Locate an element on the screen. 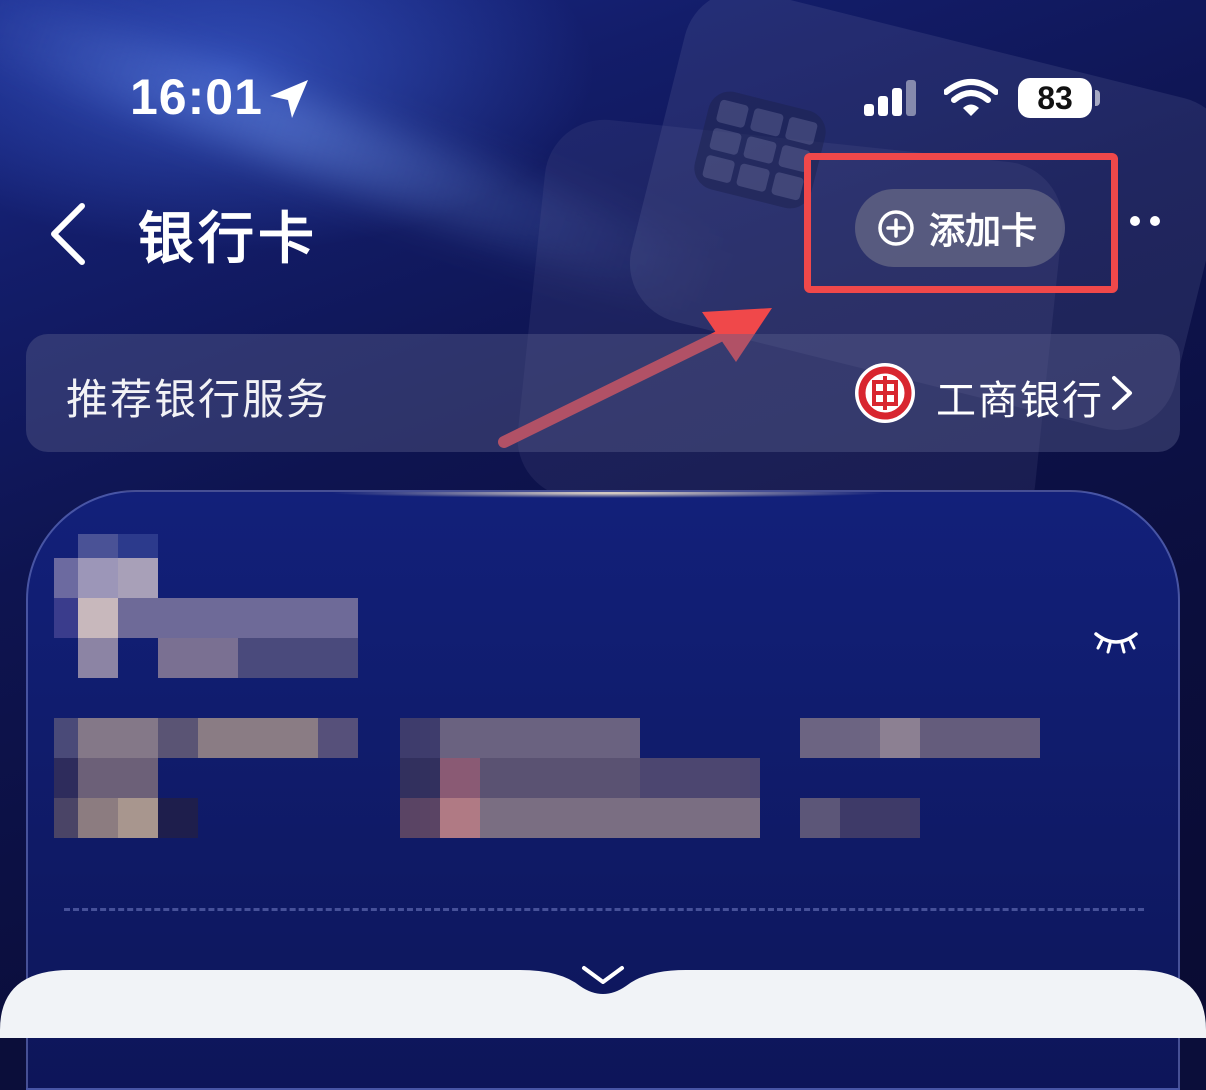  chevron-right-icon is located at coordinates (1122, 393).